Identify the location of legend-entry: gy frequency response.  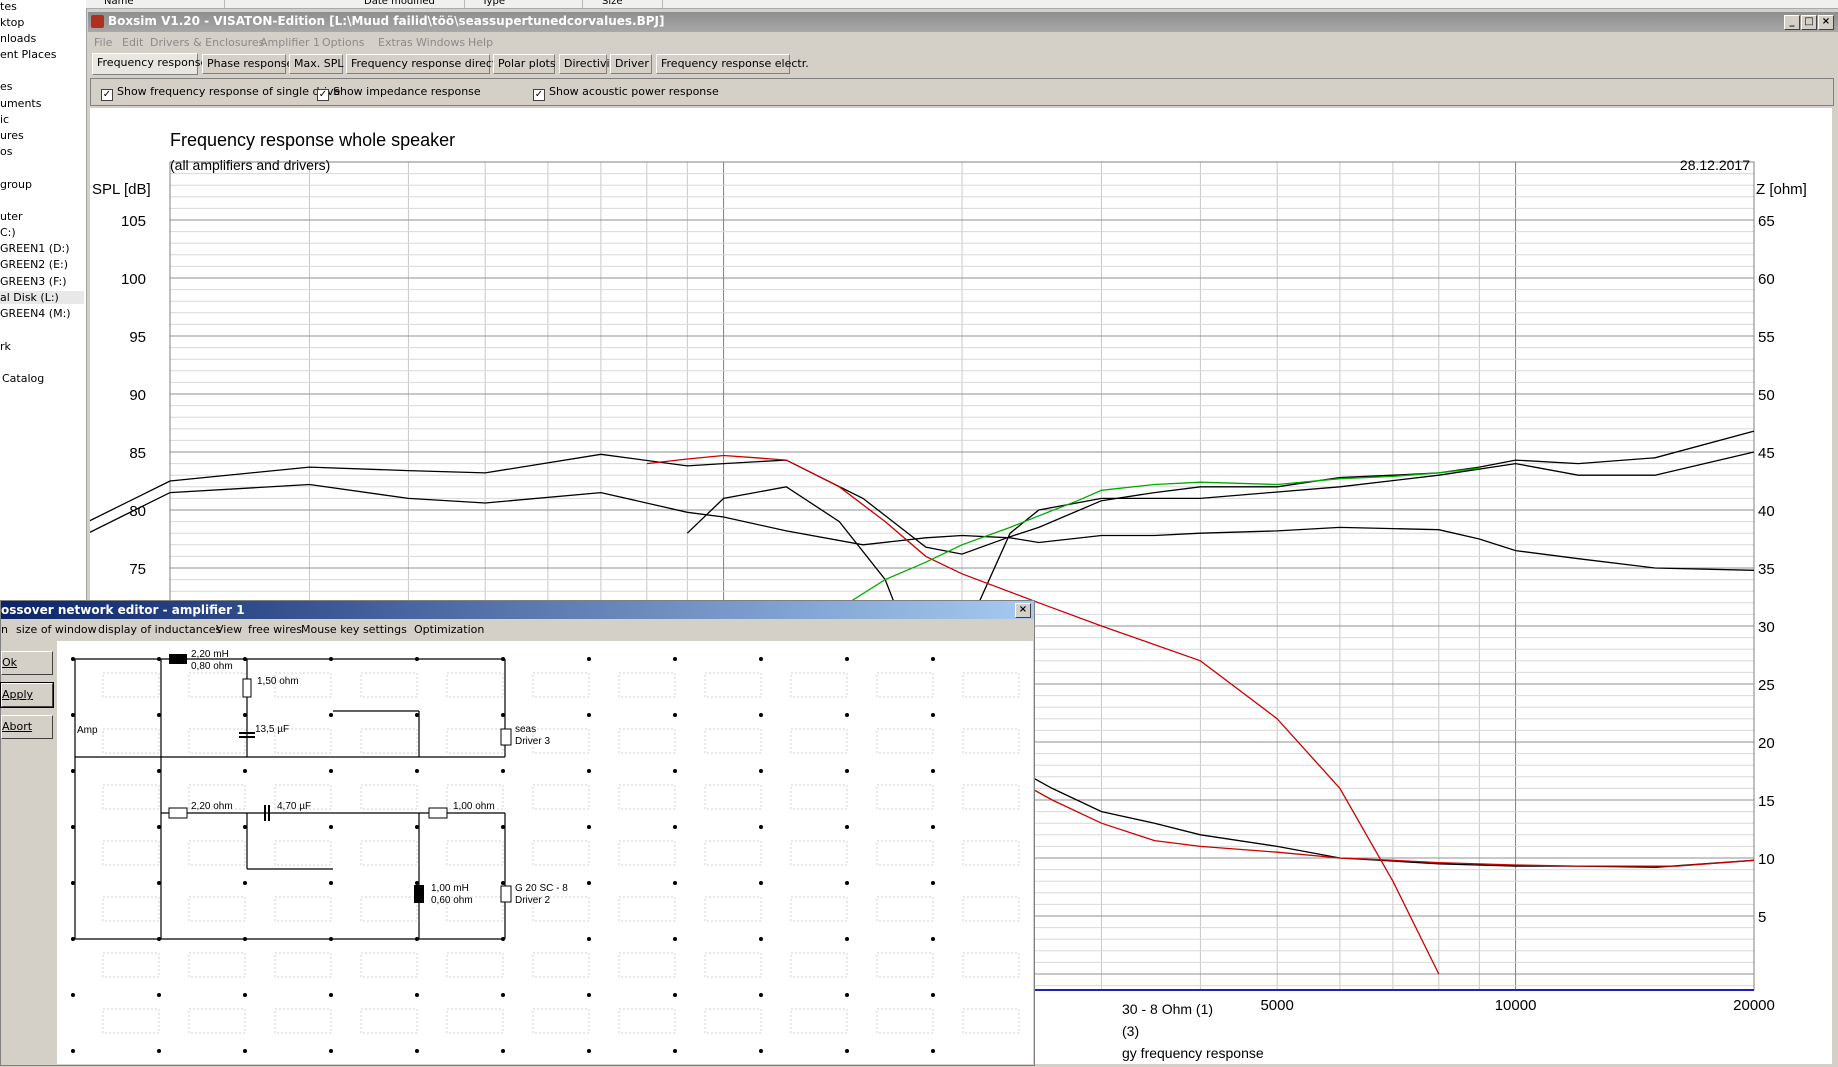
(1193, 1053).